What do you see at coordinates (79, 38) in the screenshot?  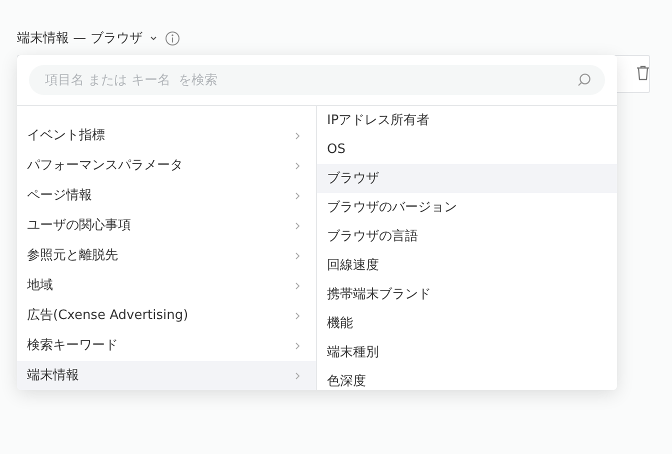 I see `breadcrumb-title: 端末情報 — ブラウザ` at bounding box center [79, 38].